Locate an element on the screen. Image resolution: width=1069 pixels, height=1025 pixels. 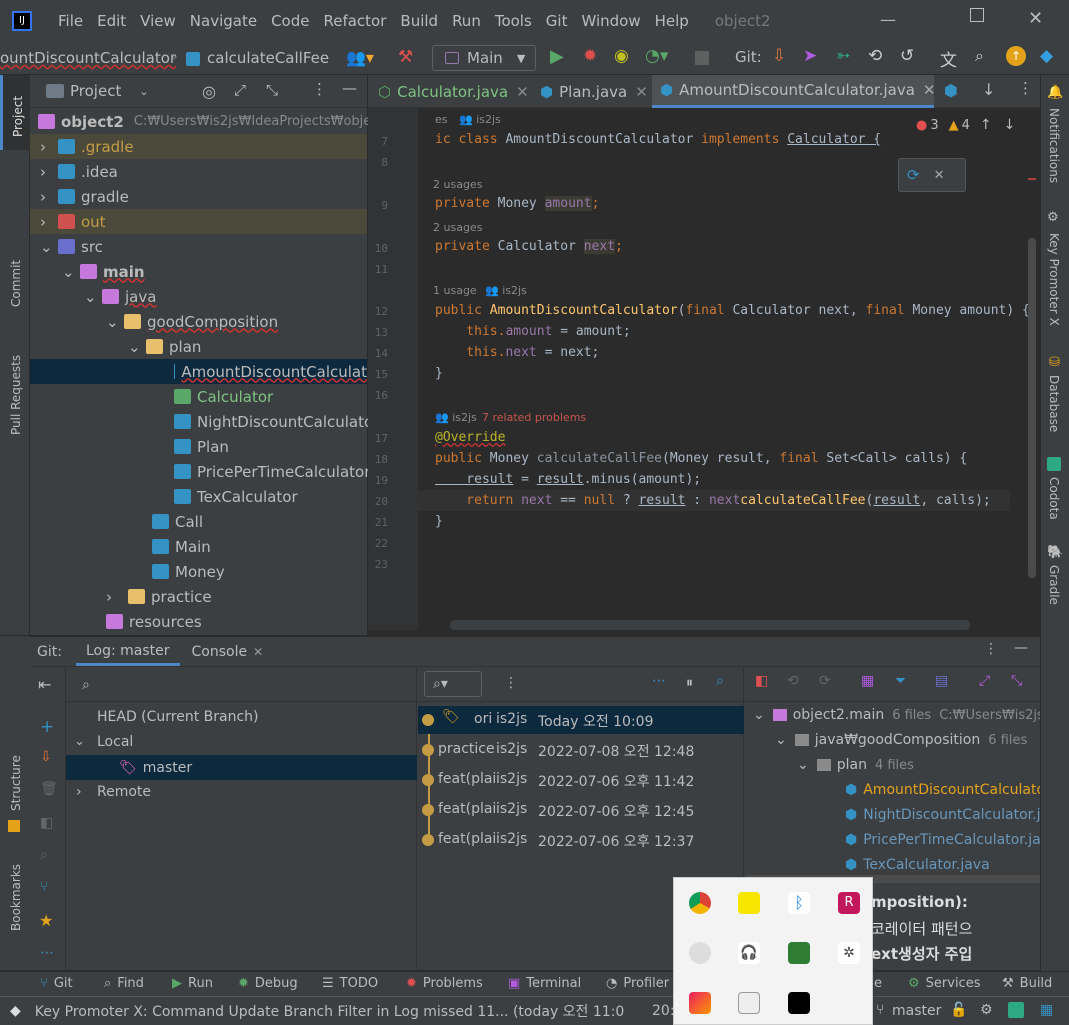
tree-item-money: Money is located at coordinates (188, 571).